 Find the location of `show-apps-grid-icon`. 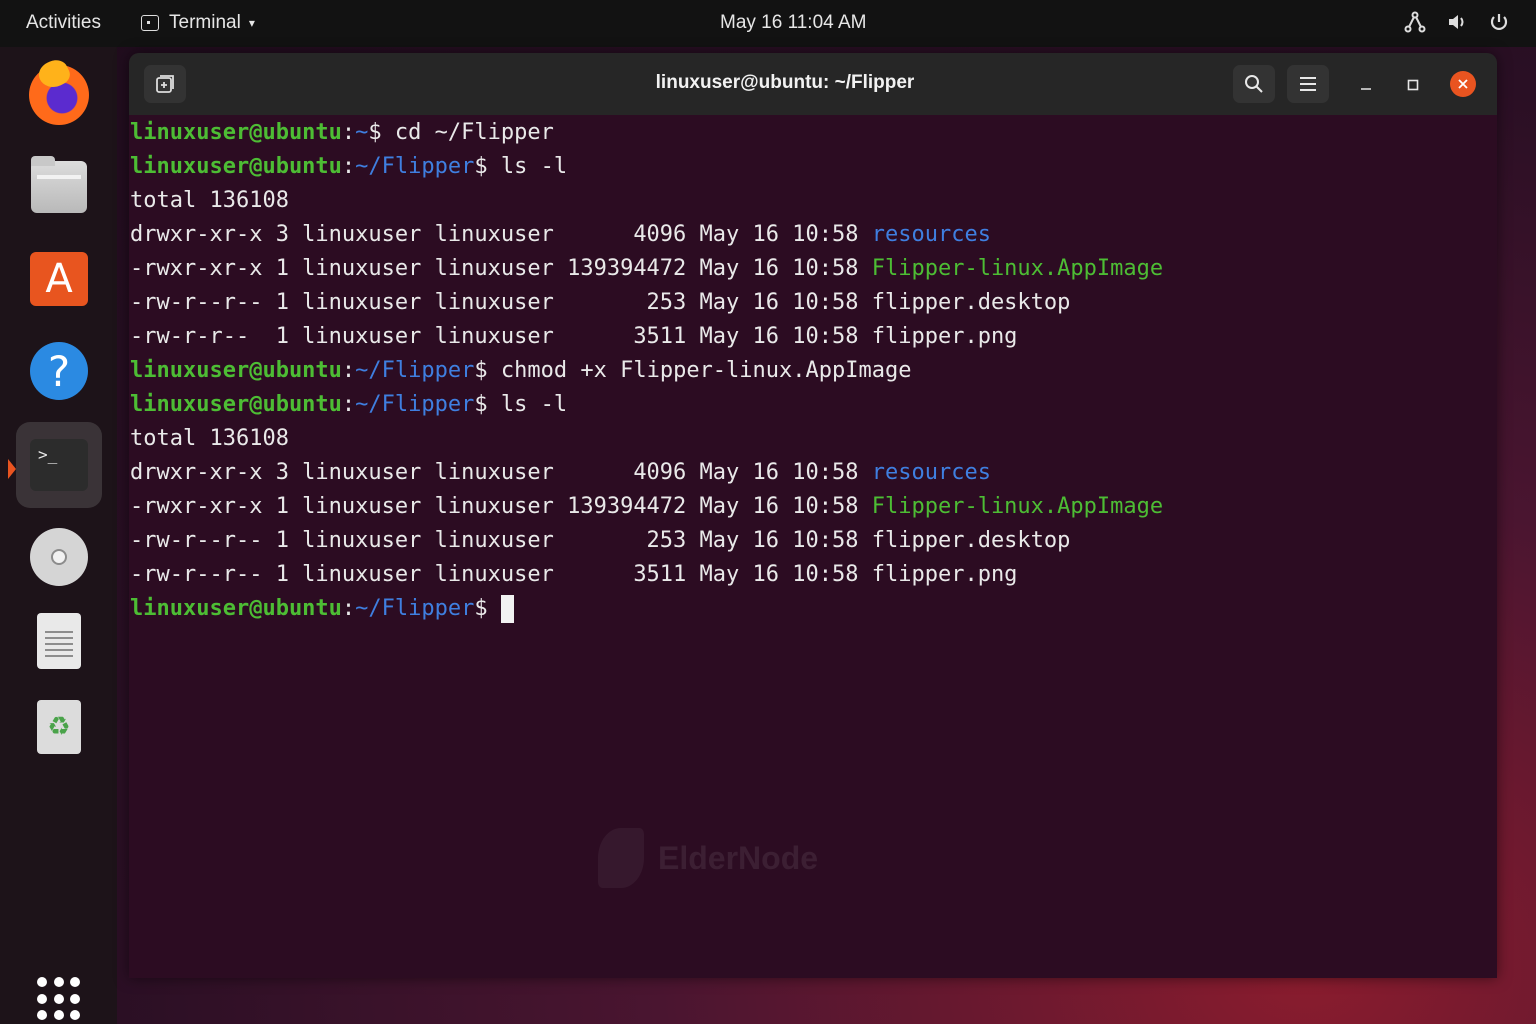

show-apps-grid-icon is located at coordinates (59, 999).